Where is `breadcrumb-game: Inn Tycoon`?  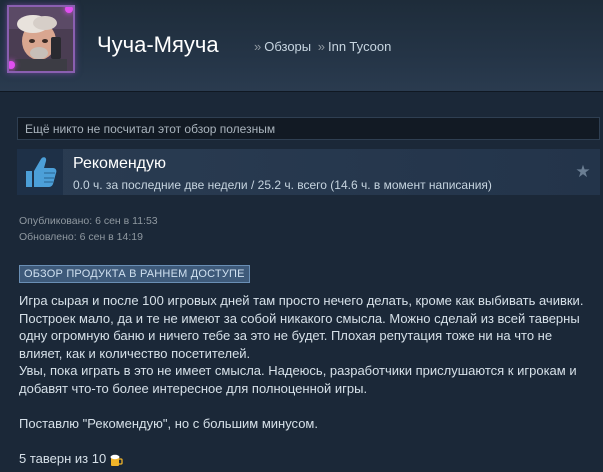 breadcrumb-game: Inn Tycoon is located at coordinates (359, 46).